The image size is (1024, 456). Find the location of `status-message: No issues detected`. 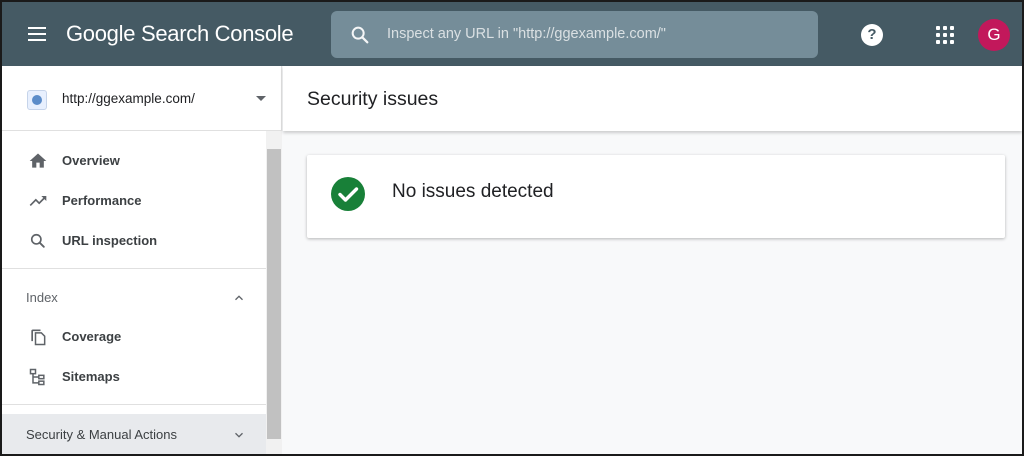

status-message: No issues detected is located at coordinates (473, 191).